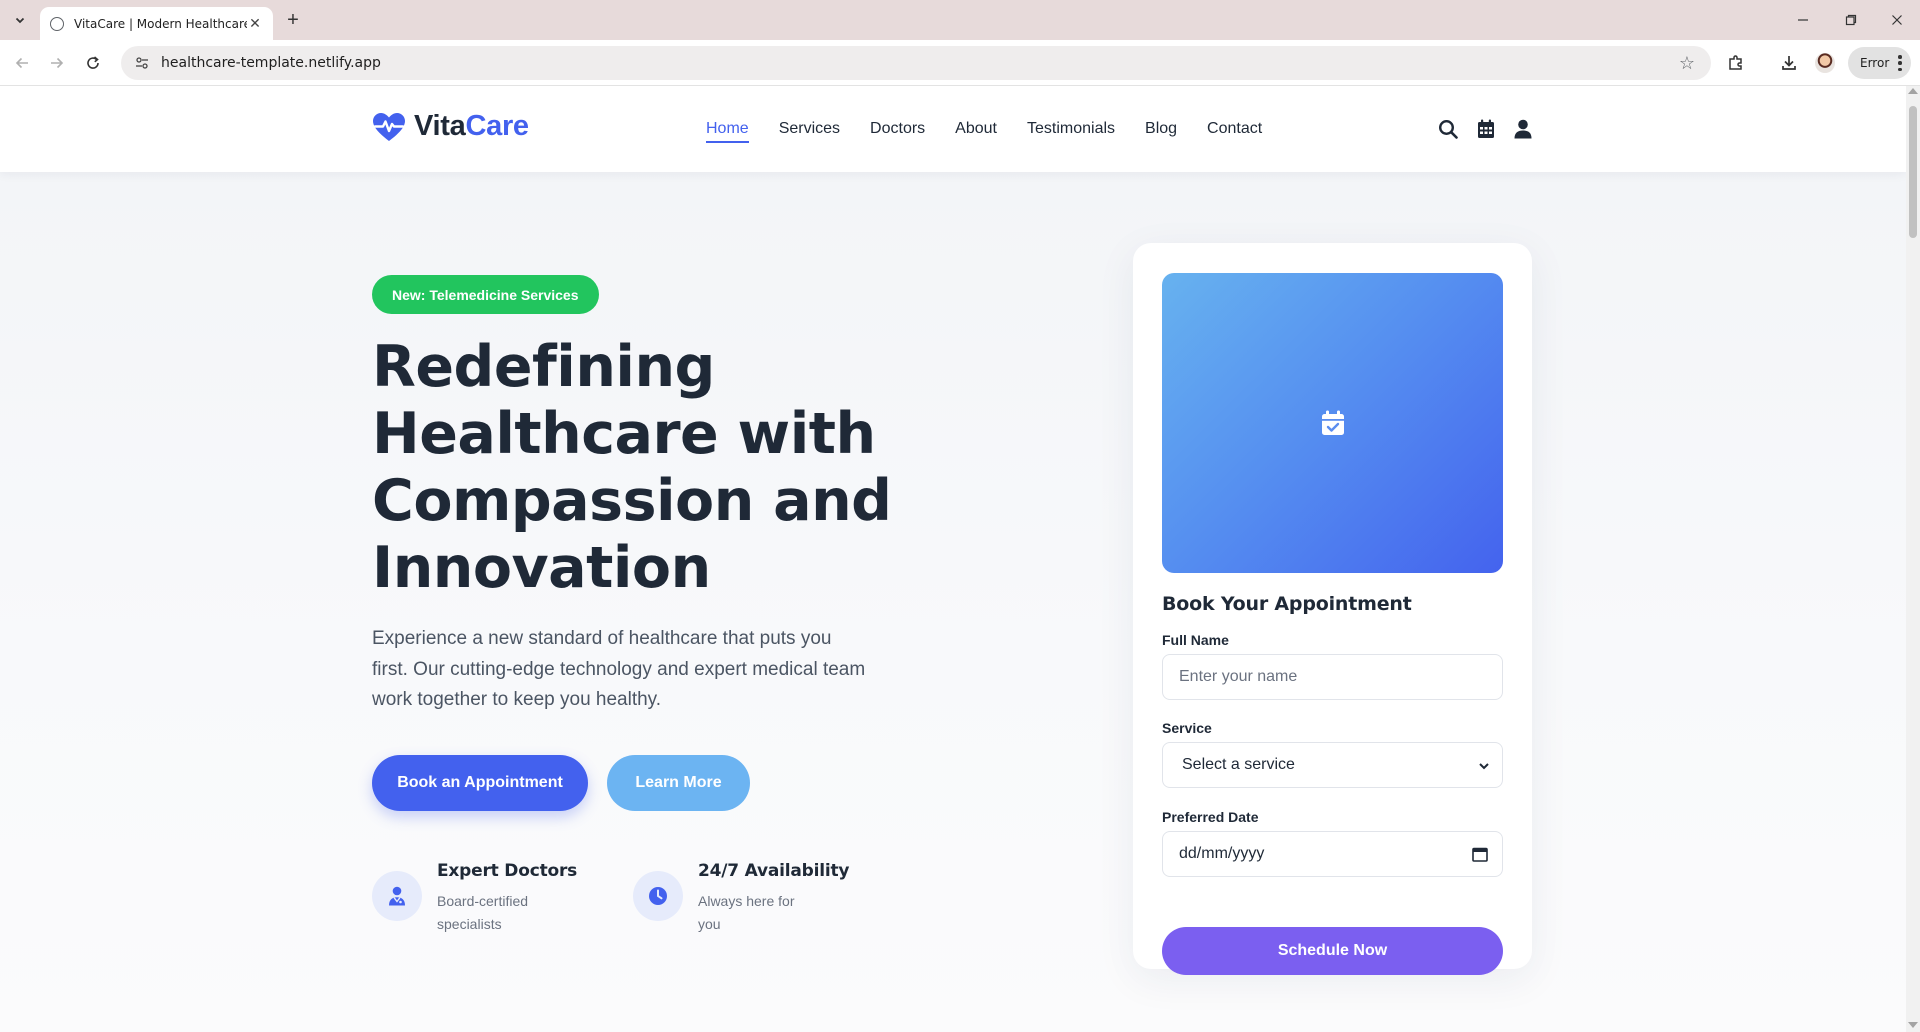 The height and width of the screenshot is (1032, 1920). I want to click on calendar-check-icon, so click(1332, 422).